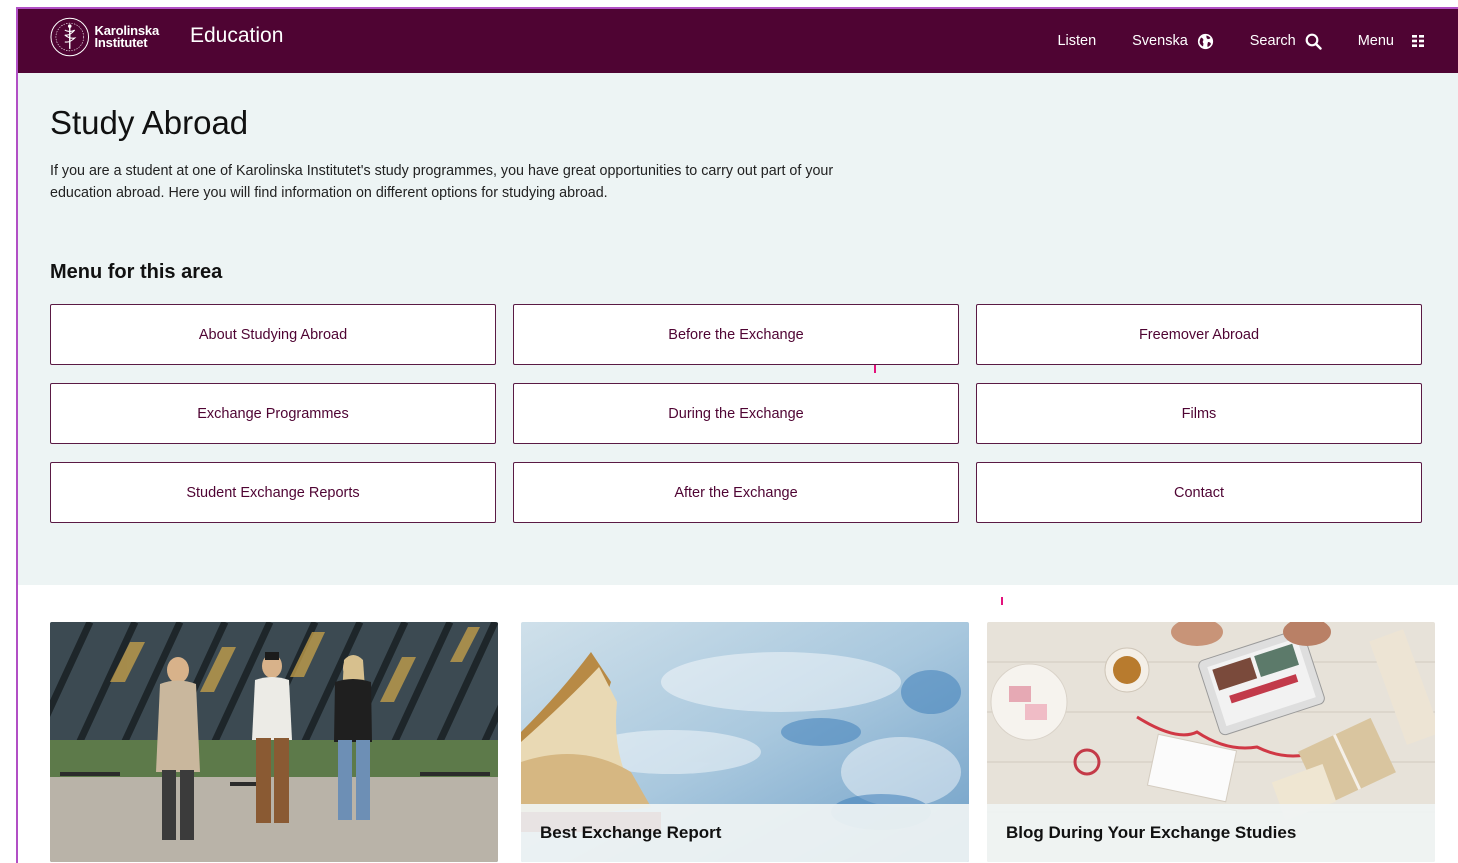 This screenshot has height=863, width=1458. What do you see at coordinates (745, 833) in the screenshot?
I see `card-label: Best Exchange Report` at bounding box center [745, 833].